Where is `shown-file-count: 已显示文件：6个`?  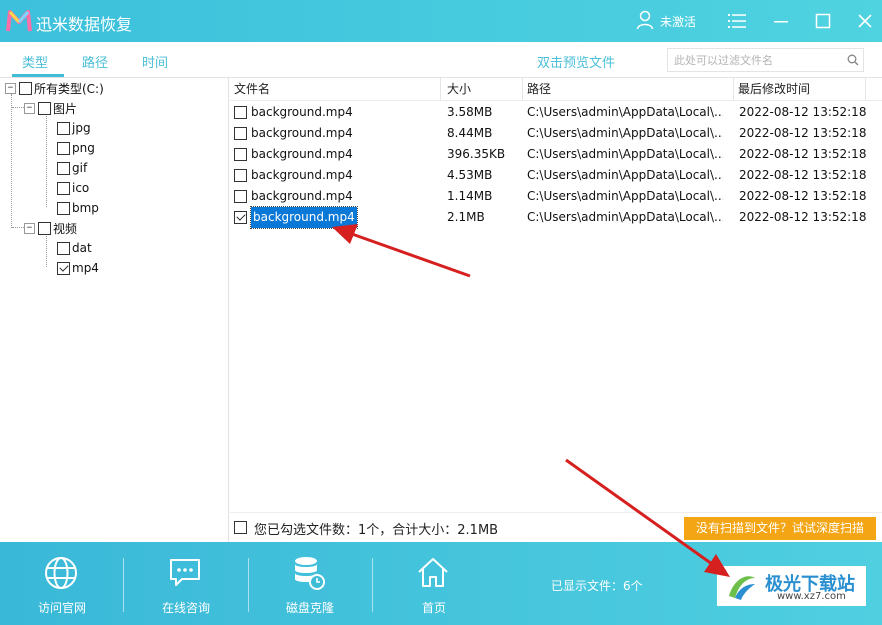
shown-file-count: 已显示文件：6个 is located at coordinates (597, 586).